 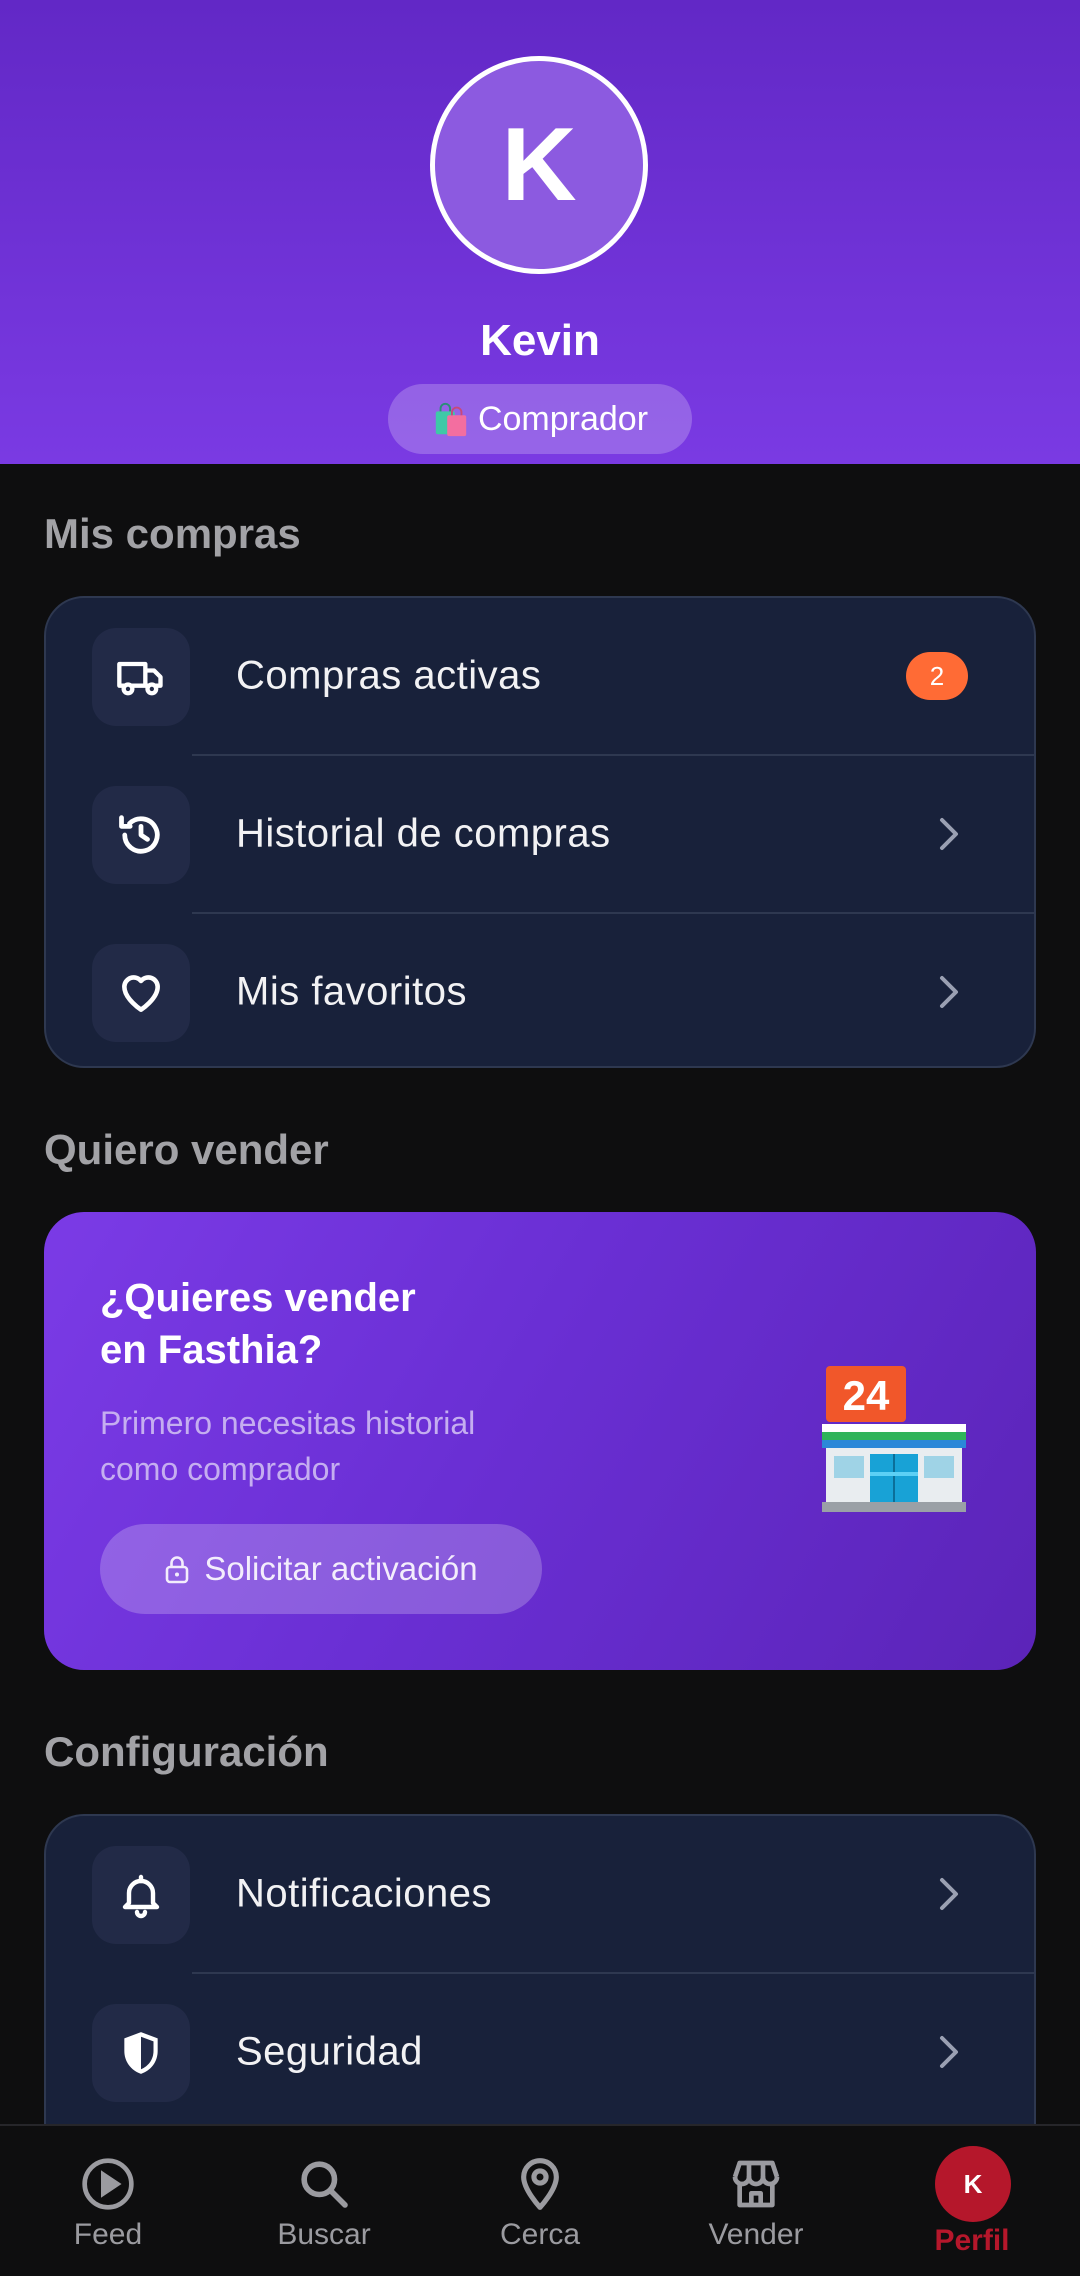 I want to click on request-activation-button: Solicitar activación, so click(x=321, y=1569).